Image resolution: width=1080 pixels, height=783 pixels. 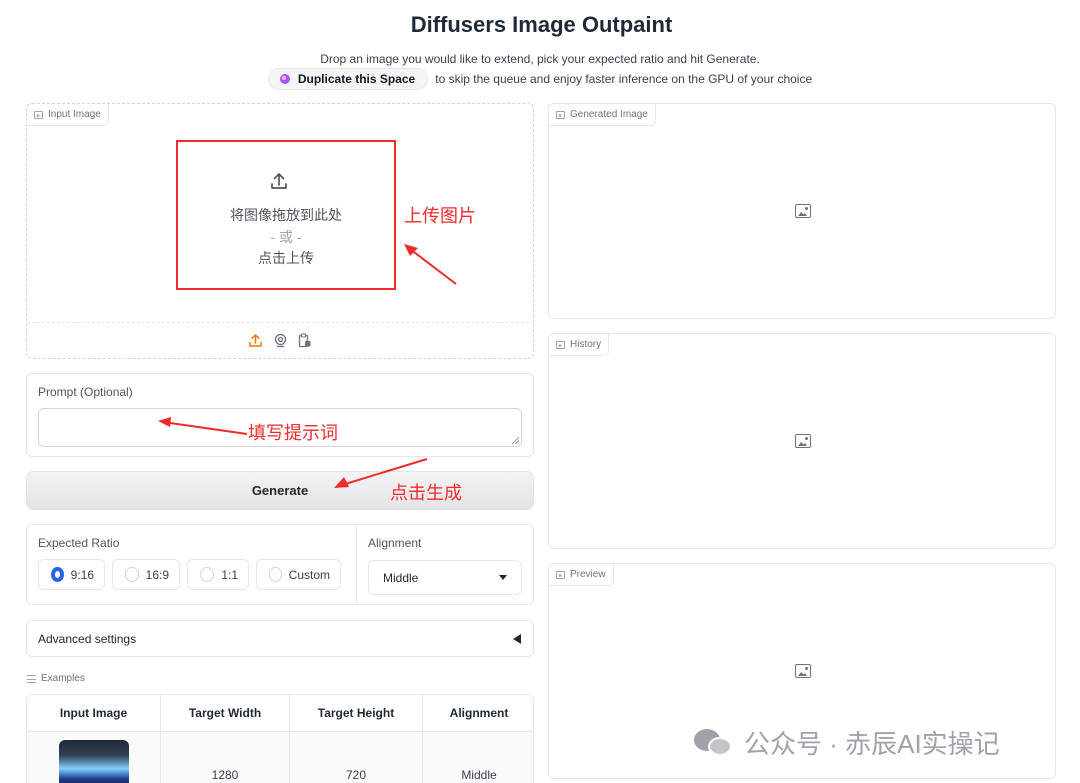 What do you see at coordinates (588, 574) in the screenshot?
I see `preview-tag-label: Preview` at bounding box center [588, 574].